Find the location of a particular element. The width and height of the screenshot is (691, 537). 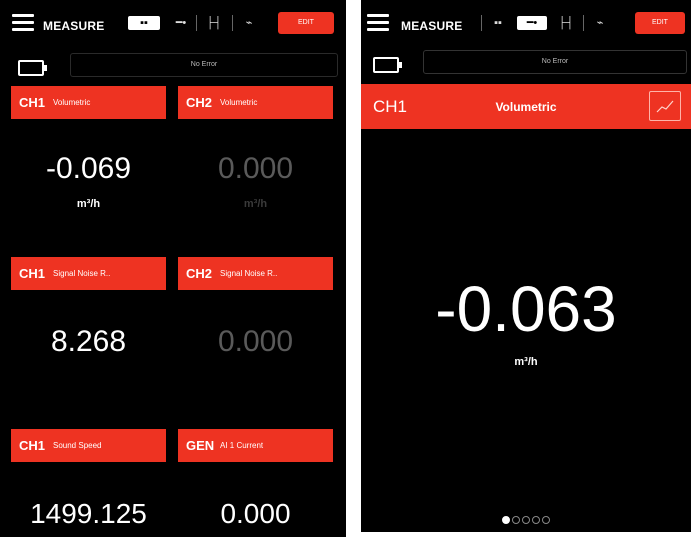

page-indicator is located at coordinates (526, 520).